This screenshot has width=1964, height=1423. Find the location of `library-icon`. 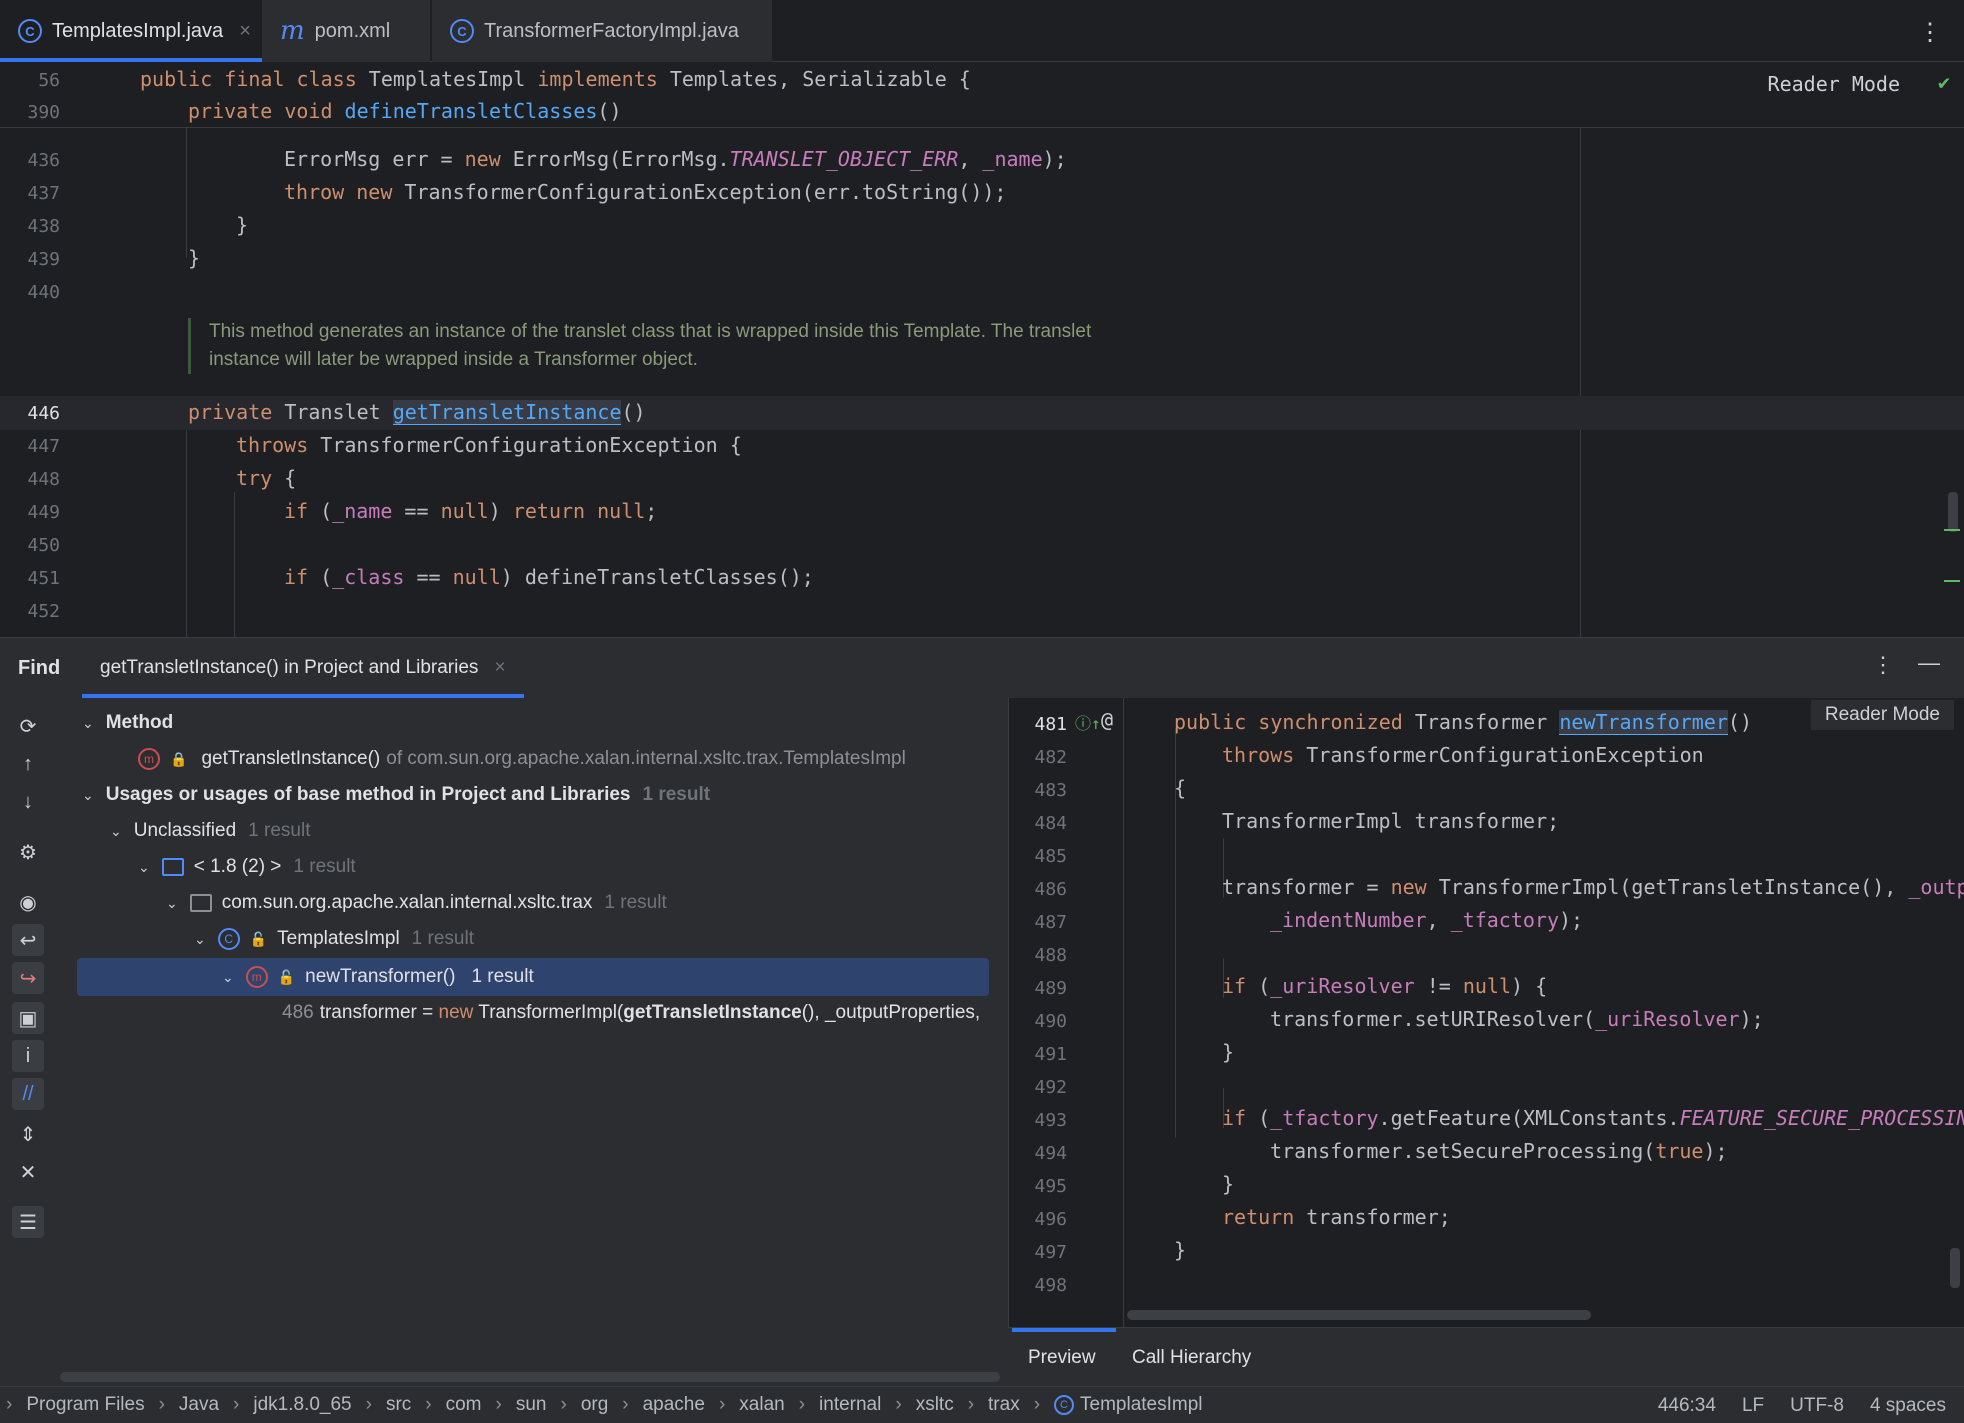

library-icon is located at coordinates (172, 867).